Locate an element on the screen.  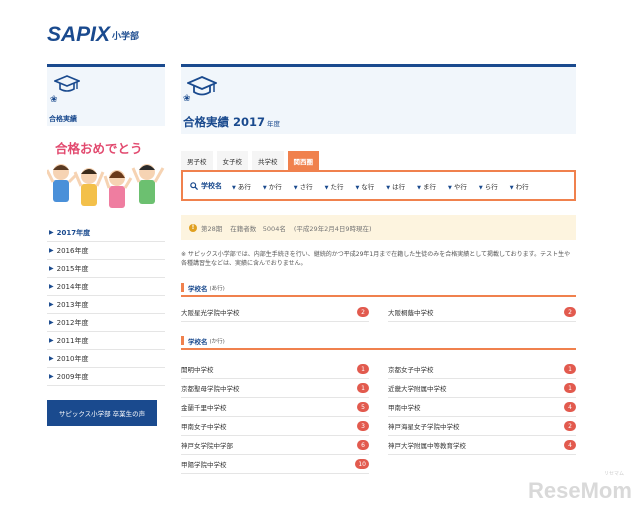
graduation-cap-icon is located at coordinates (67, 83).